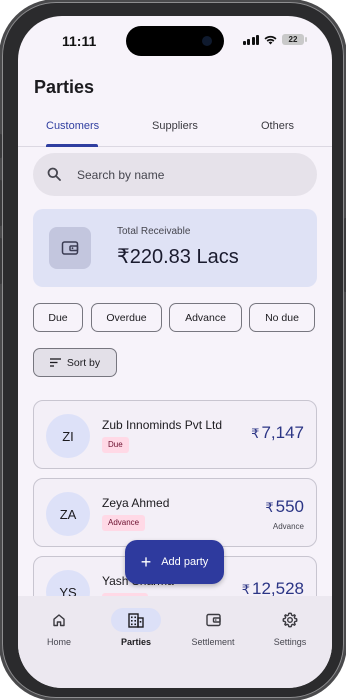 The image size is (346, 700). I want to click on volume-up-button, so click(1, 203).